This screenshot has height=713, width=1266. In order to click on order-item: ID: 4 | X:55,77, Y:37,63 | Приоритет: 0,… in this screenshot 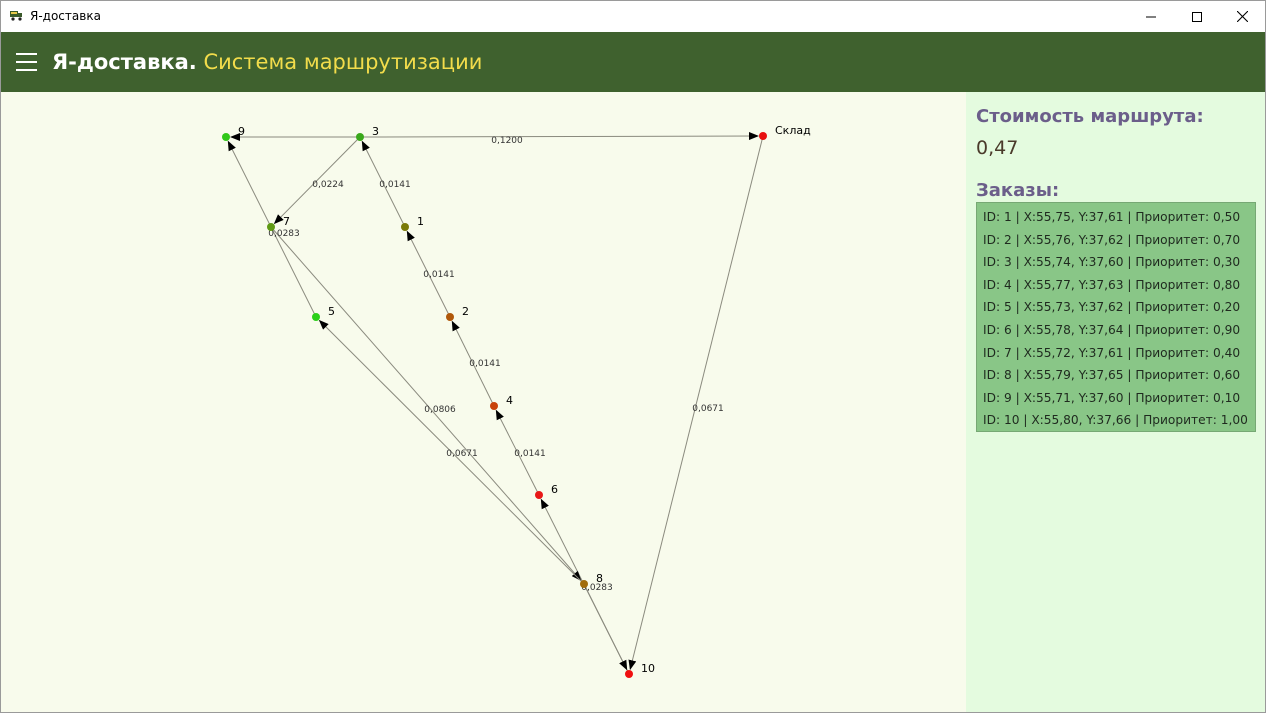, I will do `click(1119, 285)`.